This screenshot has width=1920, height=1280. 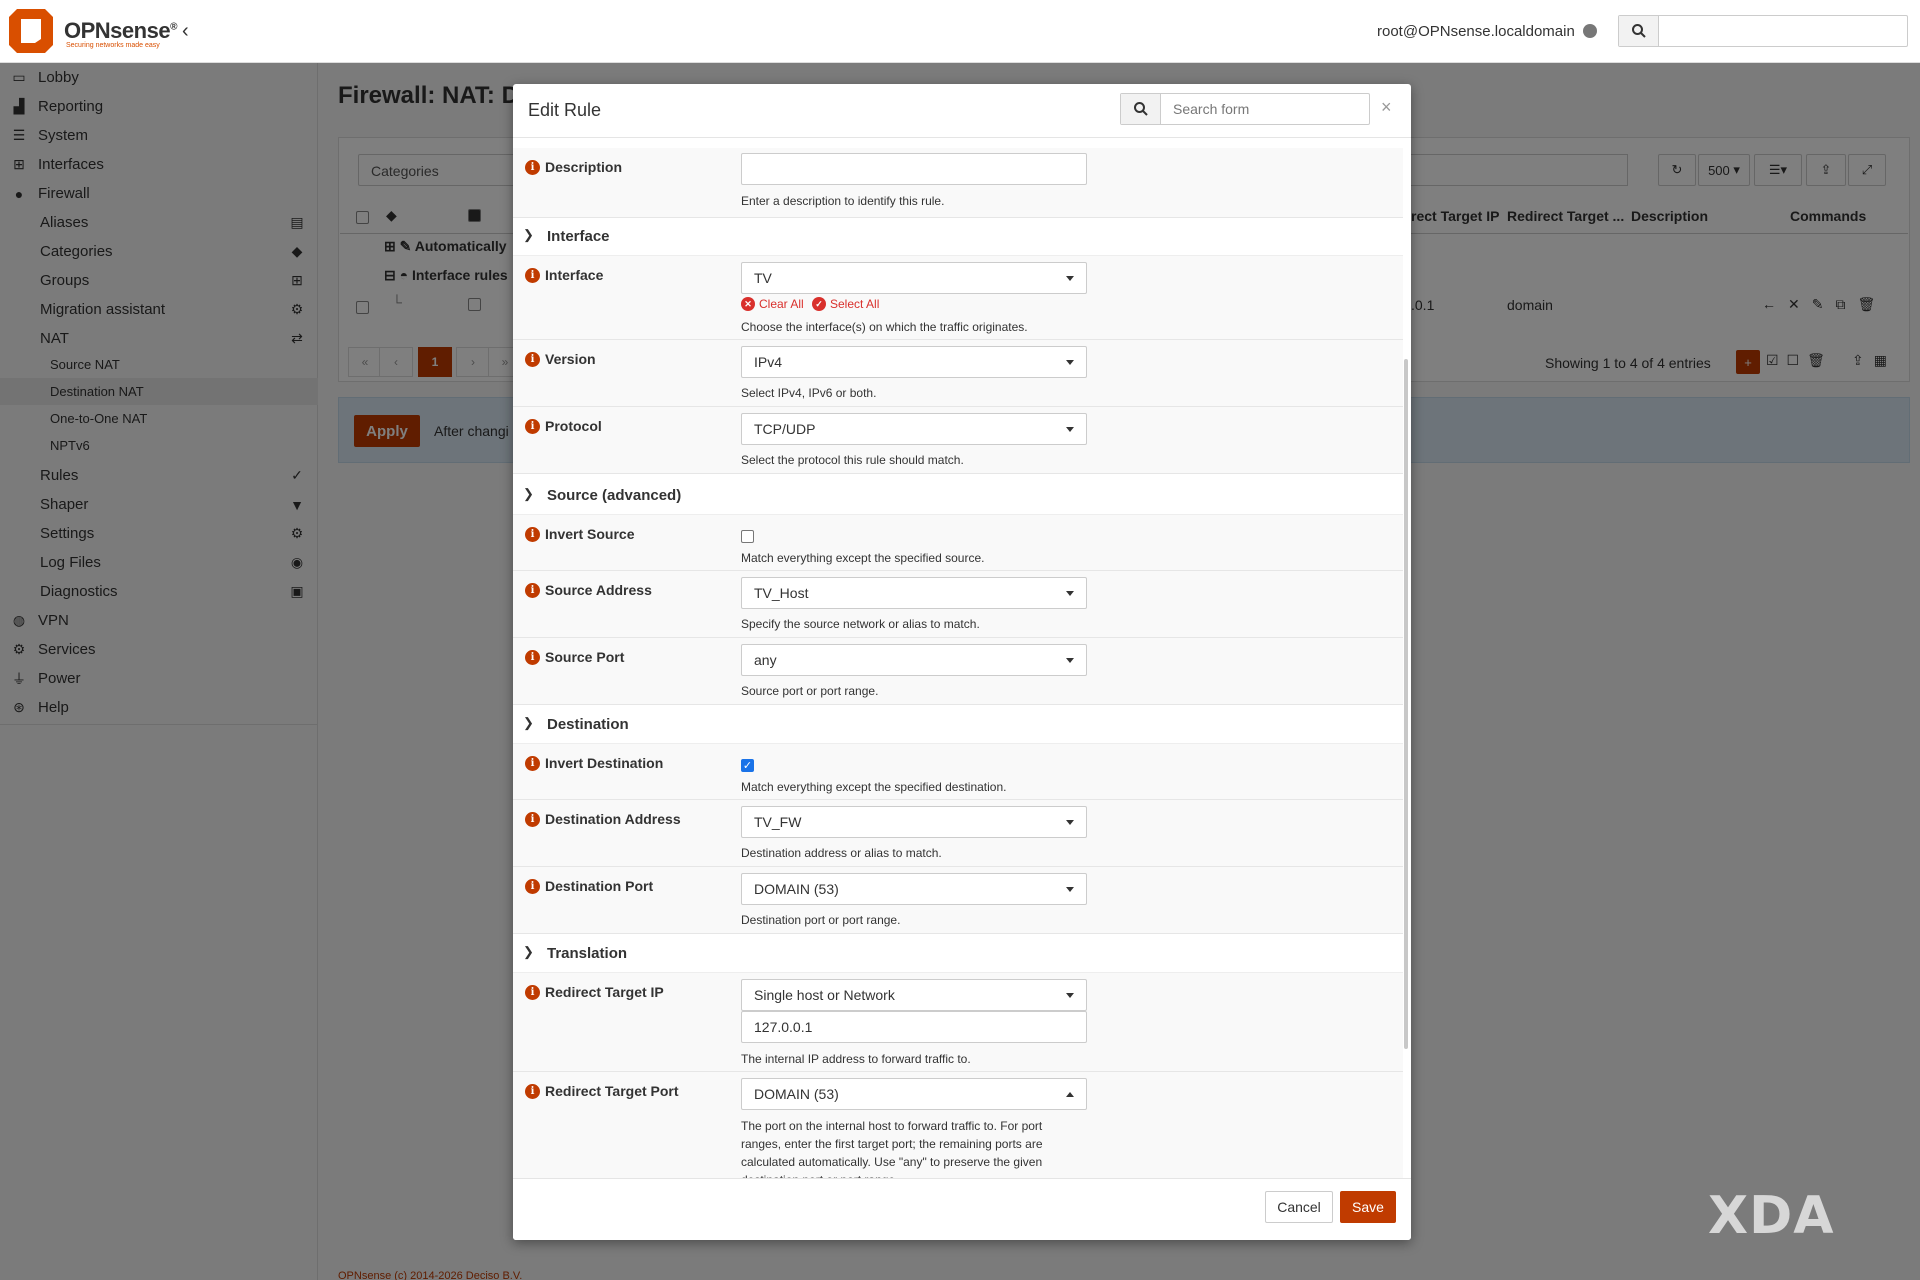 I want to click on redirect-target-ip-input: 127.0.0.1, so click(x=914, y=1027).